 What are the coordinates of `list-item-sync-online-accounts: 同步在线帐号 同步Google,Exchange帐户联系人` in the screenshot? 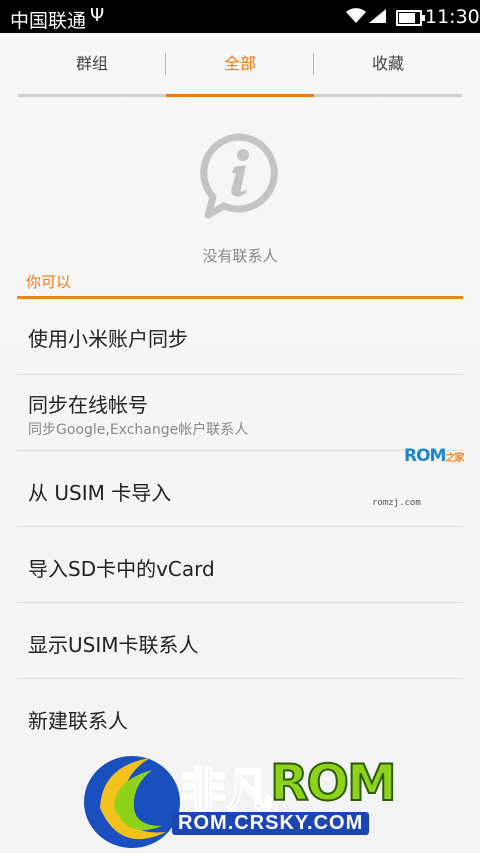 It's located at (240, 413).